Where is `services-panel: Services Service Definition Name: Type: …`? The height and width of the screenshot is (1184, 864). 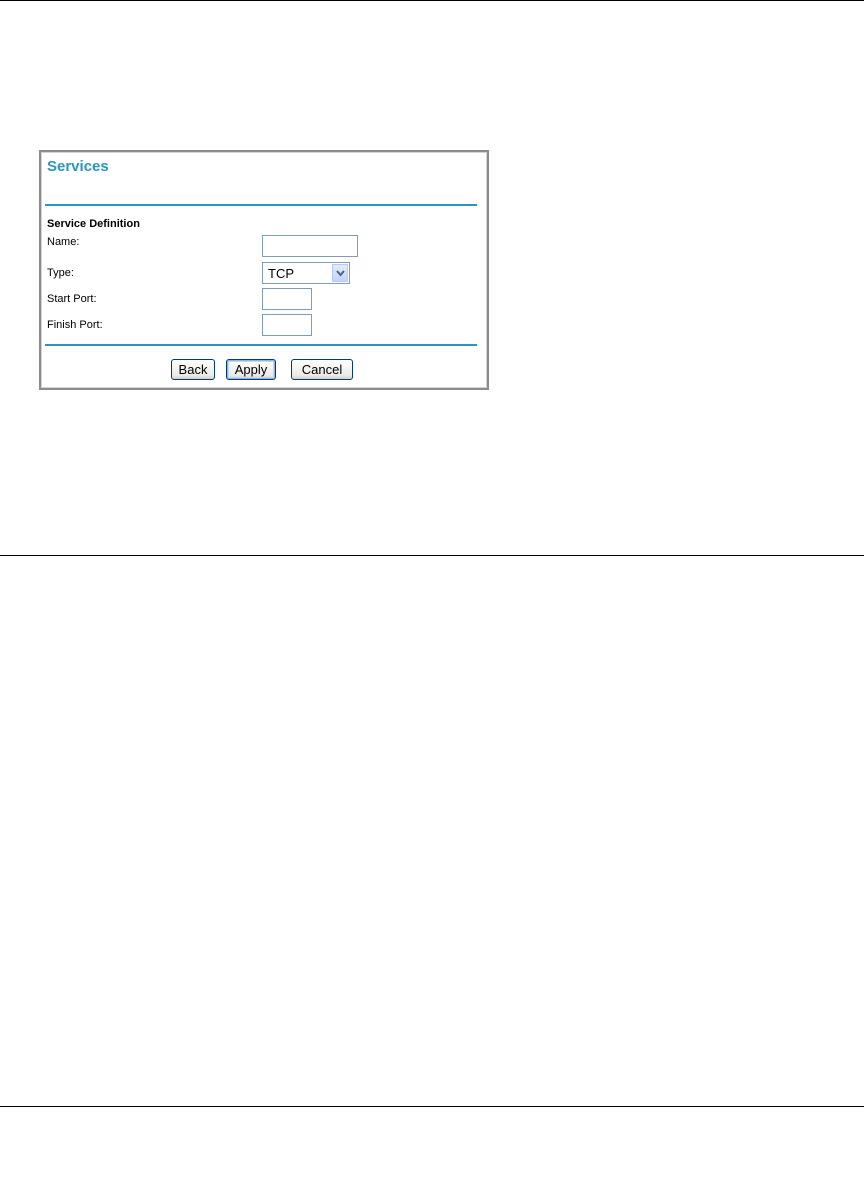
services-panel: Services Service Definition Name: Type: … is located at coordinates (264, 270).